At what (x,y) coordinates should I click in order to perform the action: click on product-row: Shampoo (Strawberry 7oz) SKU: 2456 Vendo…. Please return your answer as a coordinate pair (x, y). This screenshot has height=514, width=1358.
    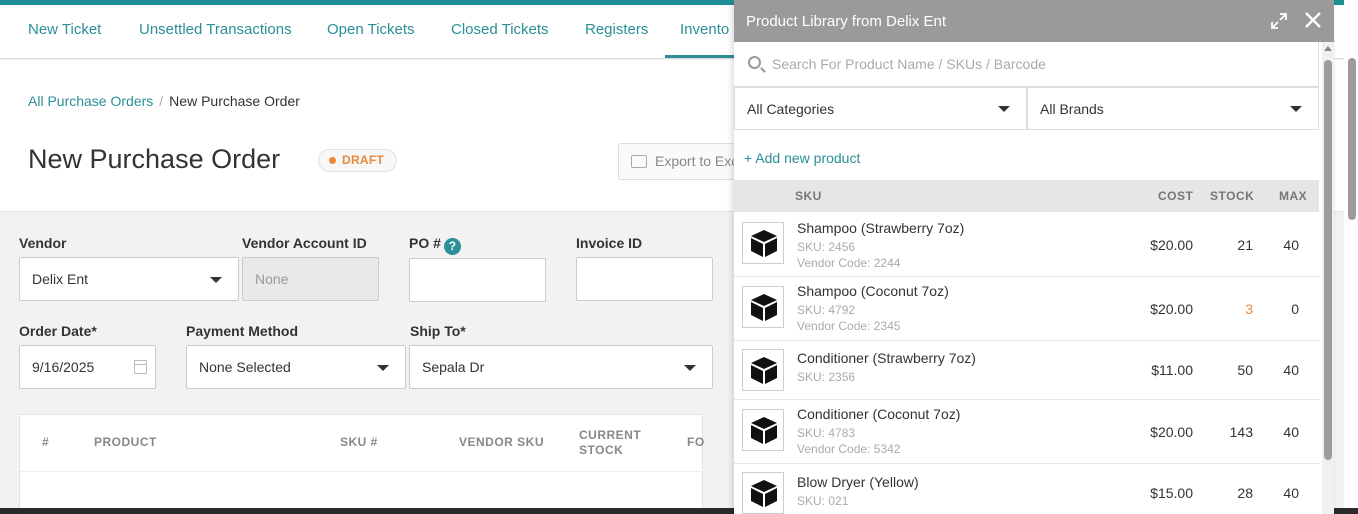
    Looking at the image, I should click on (1026, 244).